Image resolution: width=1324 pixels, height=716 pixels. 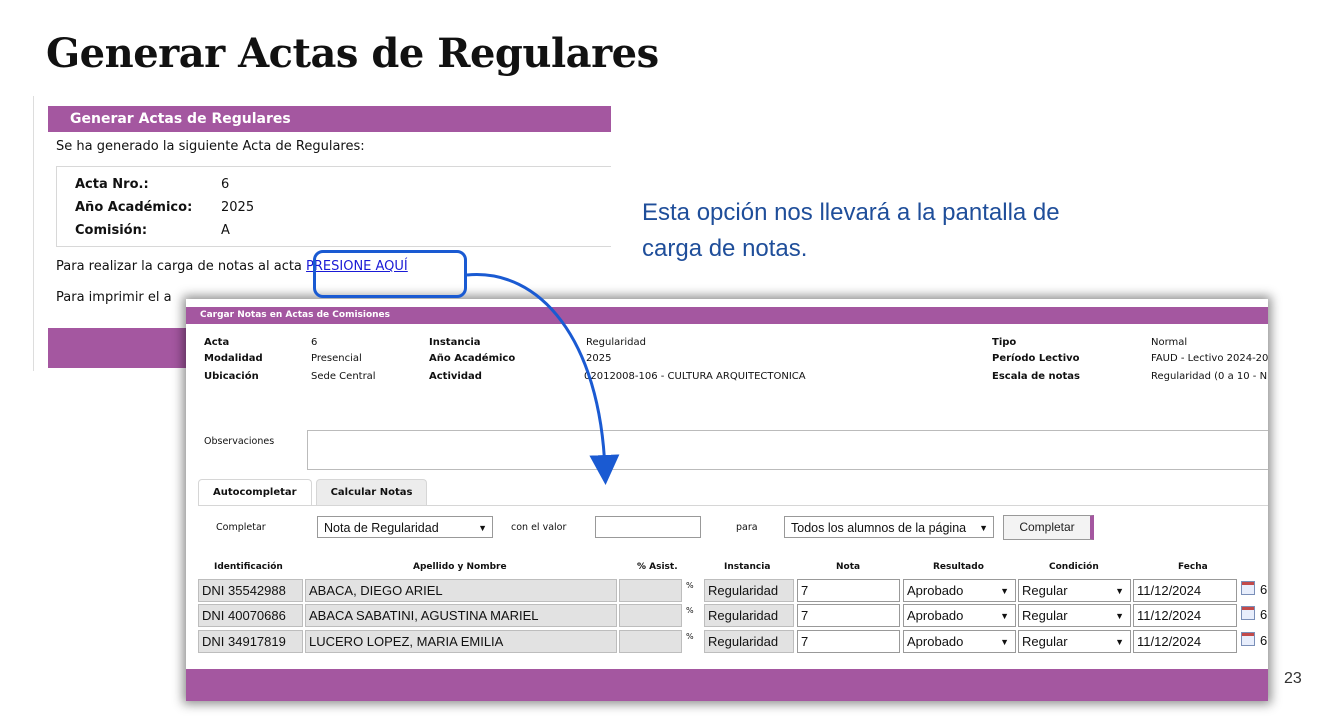 I want to click on instancia-label: Instancia, so click(x=455, y=342).